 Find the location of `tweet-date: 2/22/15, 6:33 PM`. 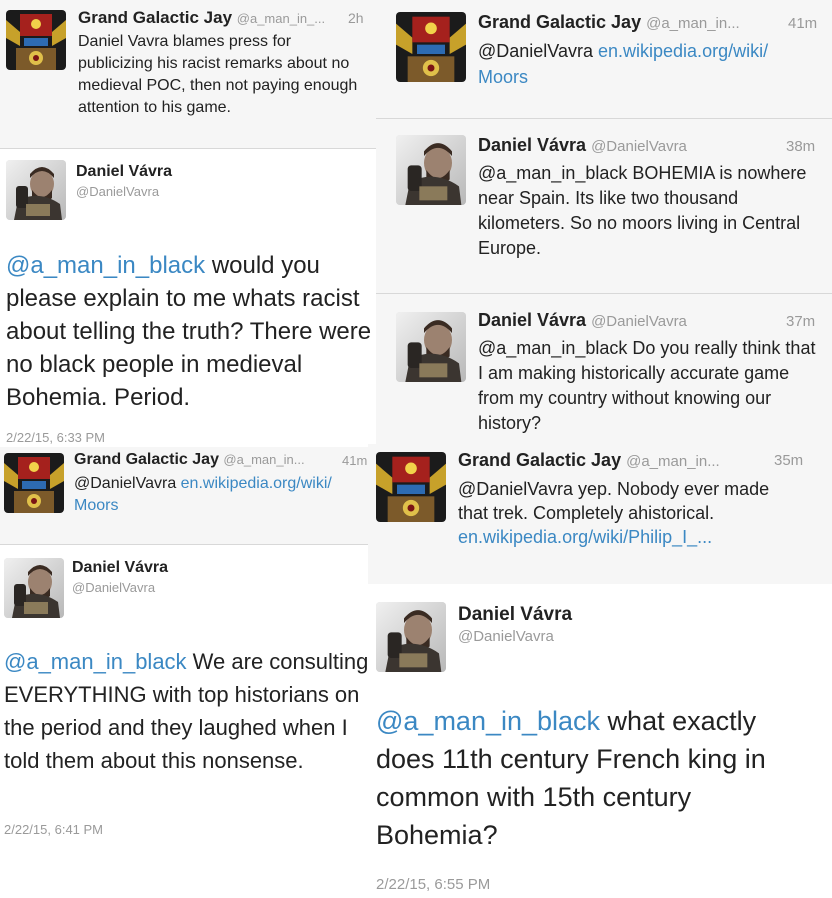

tweet-date: 2/22/15, 6:33 PM is located at coordinates (56, 437).